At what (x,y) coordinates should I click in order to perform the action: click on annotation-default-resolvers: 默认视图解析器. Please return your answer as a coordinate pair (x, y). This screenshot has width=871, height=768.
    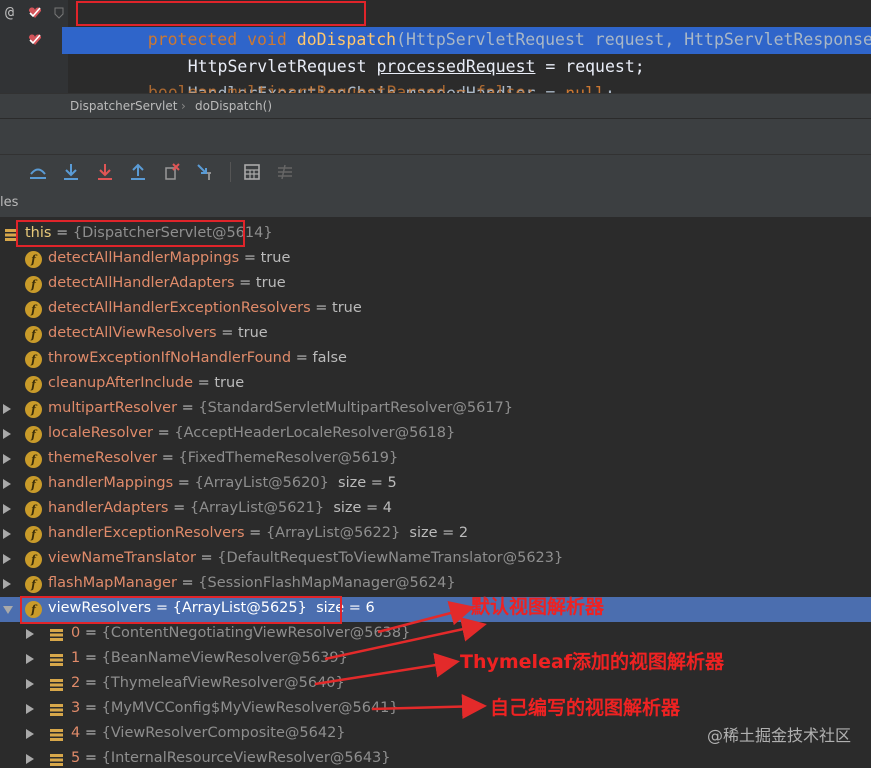
    Looking at the image, I should click on (538, 607).